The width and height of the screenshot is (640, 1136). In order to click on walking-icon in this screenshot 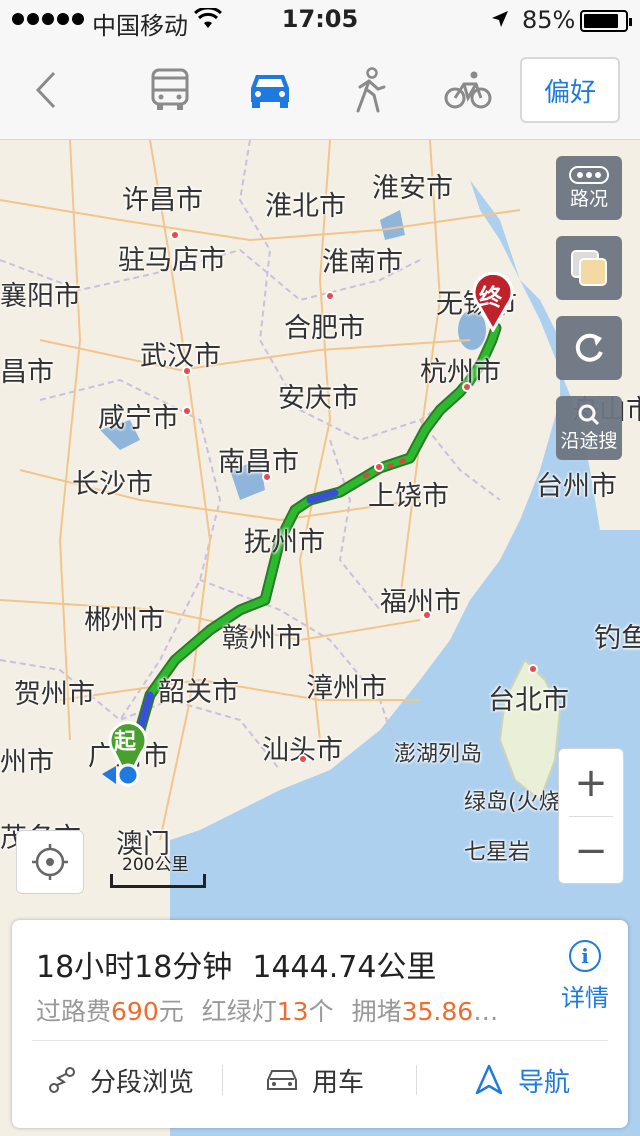, I will do `click(371, 90)`.